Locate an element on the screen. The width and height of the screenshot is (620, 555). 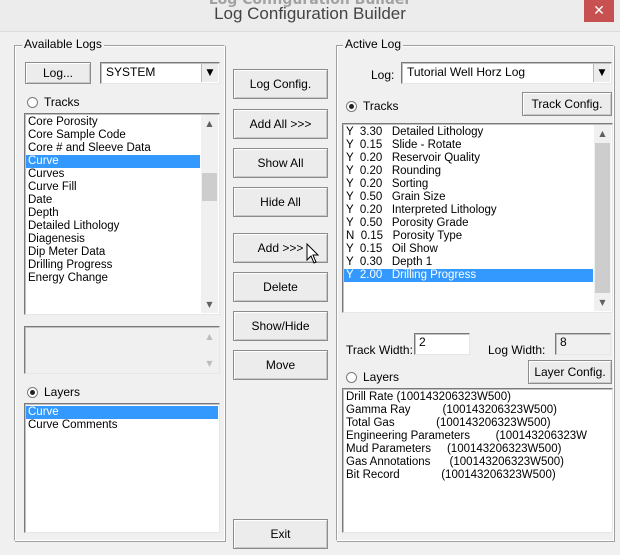
active-tracks-radio-label: Tracks is located at coordinates (381, 106).